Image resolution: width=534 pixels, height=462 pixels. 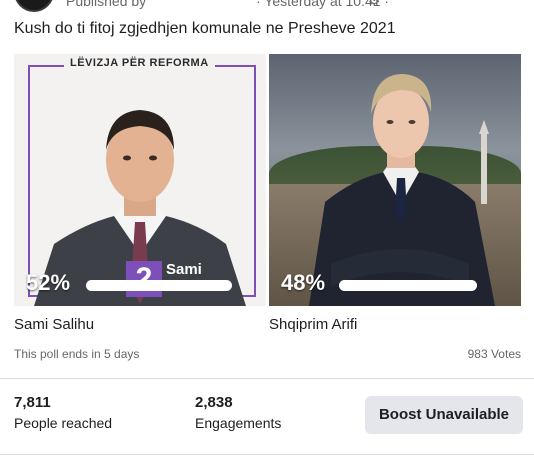 What do you see at coordinates (34, 6) in the screenshot?
I see `page-avatar` at bounding box center [34, 6].